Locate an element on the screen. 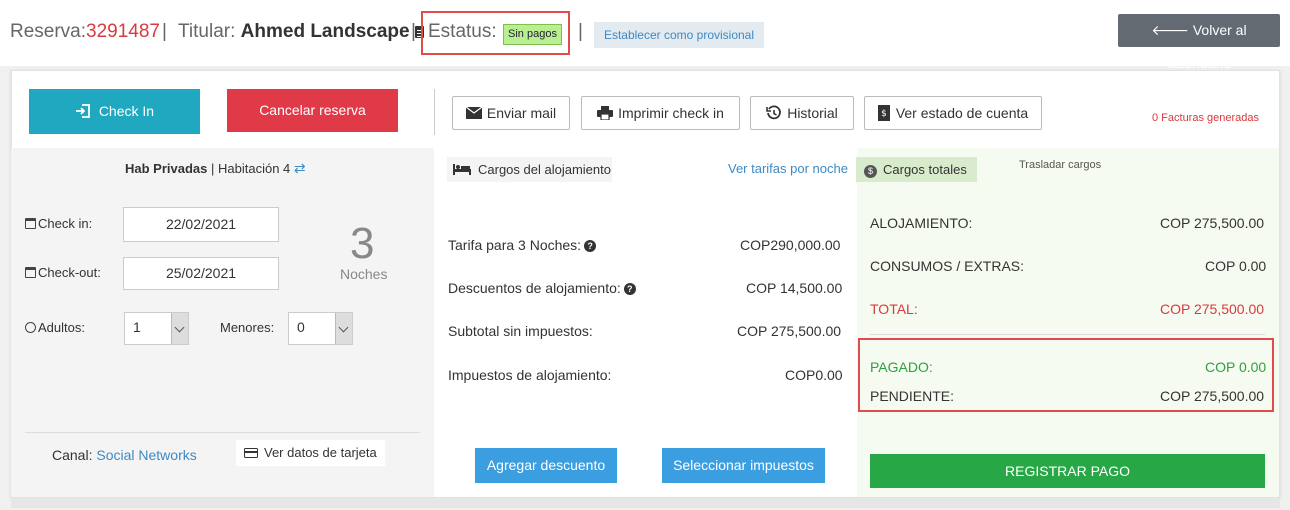 The height and width of the screenshot is (510, 1290). register-payment-button: REGISTRAR PAGO is located at coordinates (1067, 471).